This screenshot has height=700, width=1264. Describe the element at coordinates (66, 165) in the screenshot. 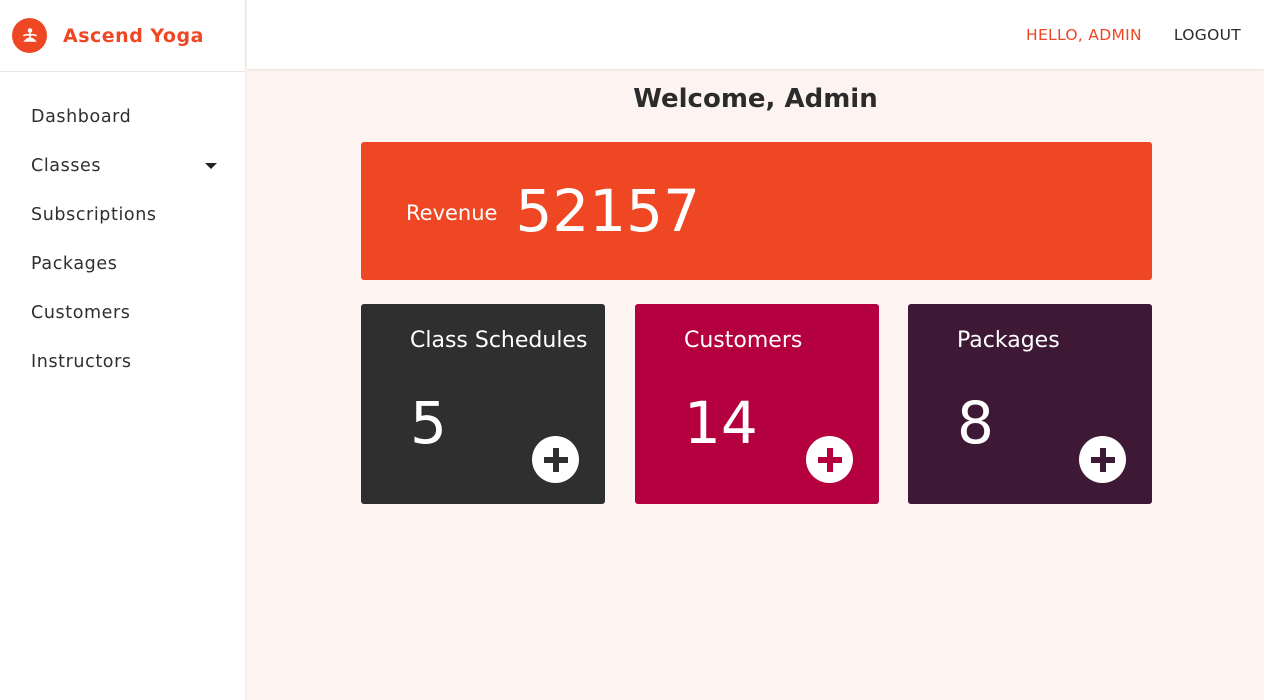

I see `sidebar-item-label: Classes` at that location.